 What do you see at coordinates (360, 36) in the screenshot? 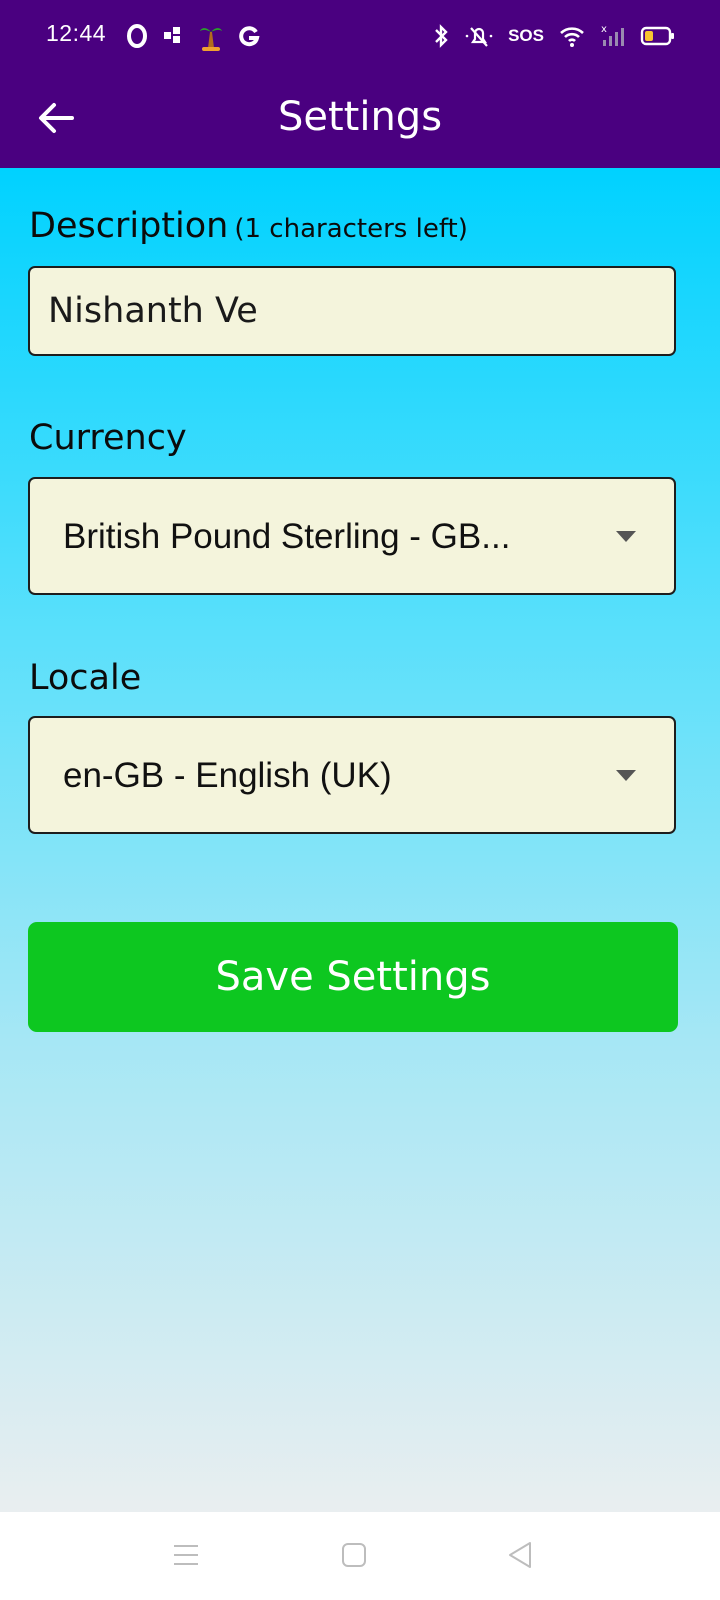
I see `status-bar: 12:44 SOS x` at bounding box center [360, 36].